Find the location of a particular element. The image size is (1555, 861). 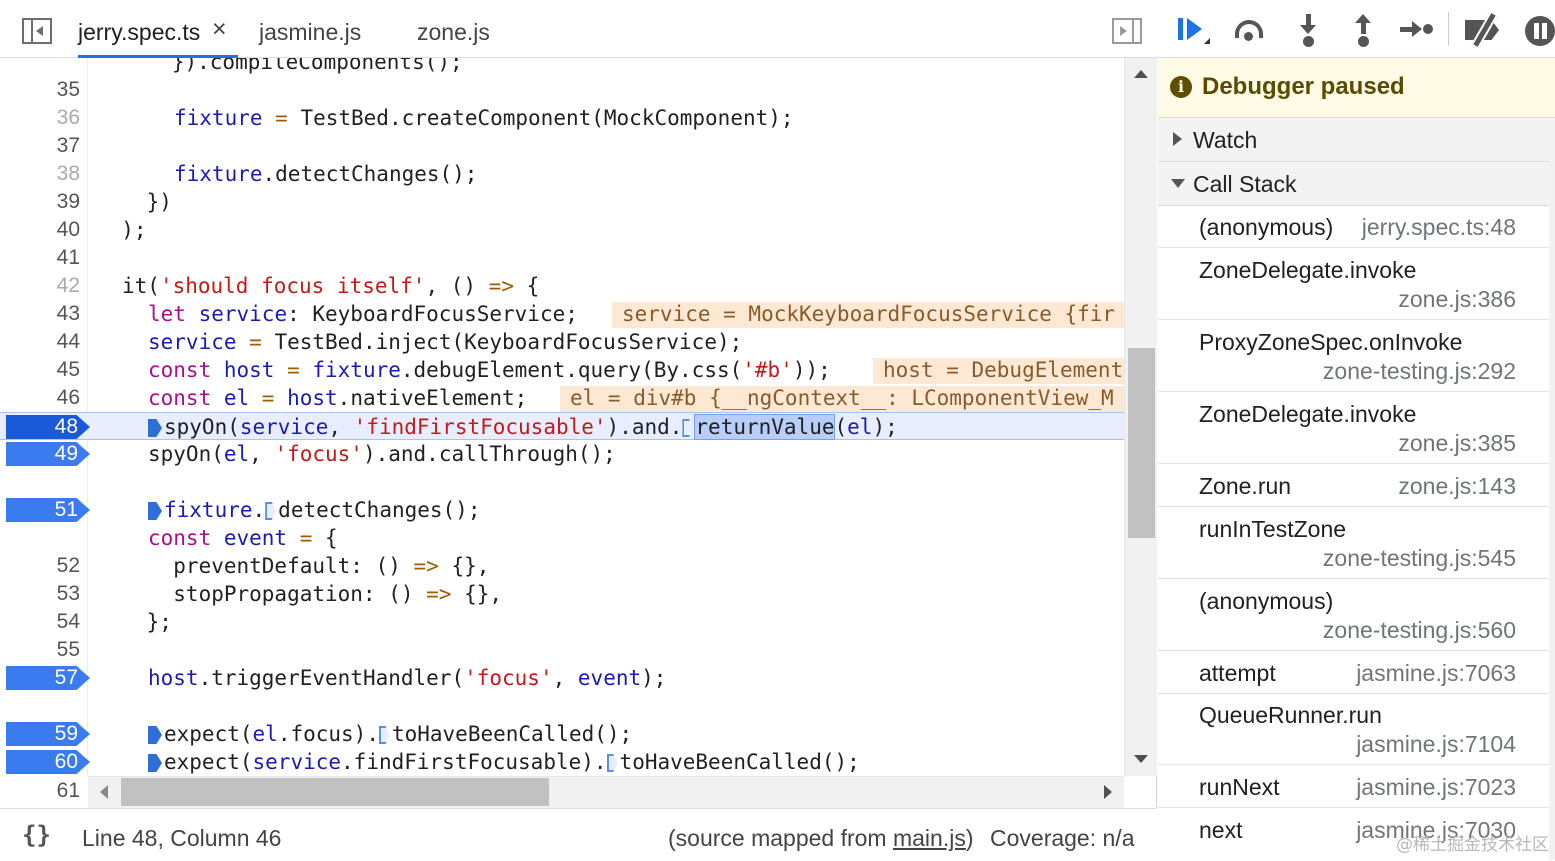

pretty-print-icon: {} is located at coordinates (36, 835).